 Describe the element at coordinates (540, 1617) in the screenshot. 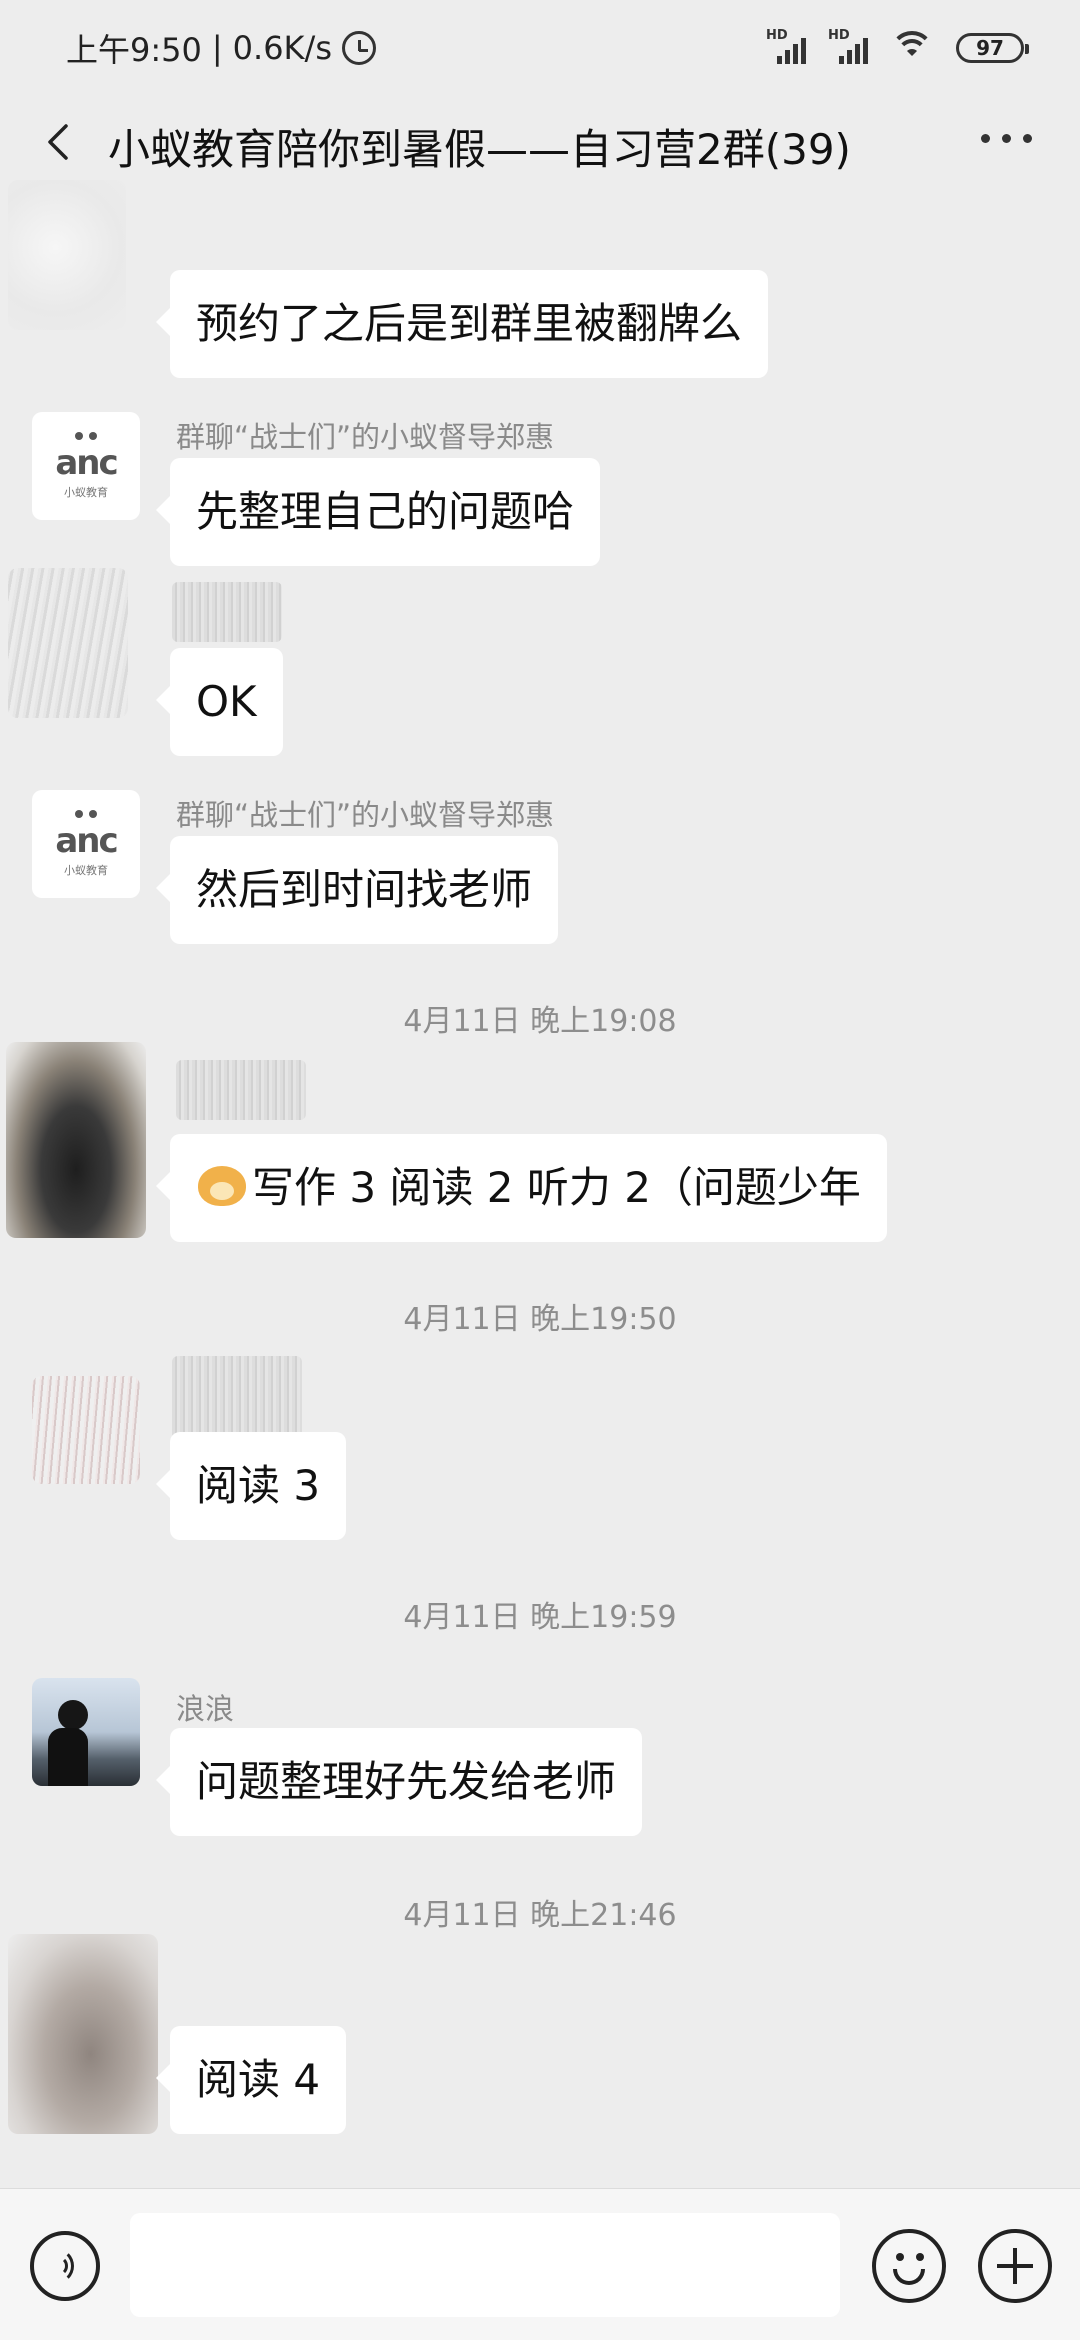

I see `timestamp: 4月11日 晚上19:59` at that location.